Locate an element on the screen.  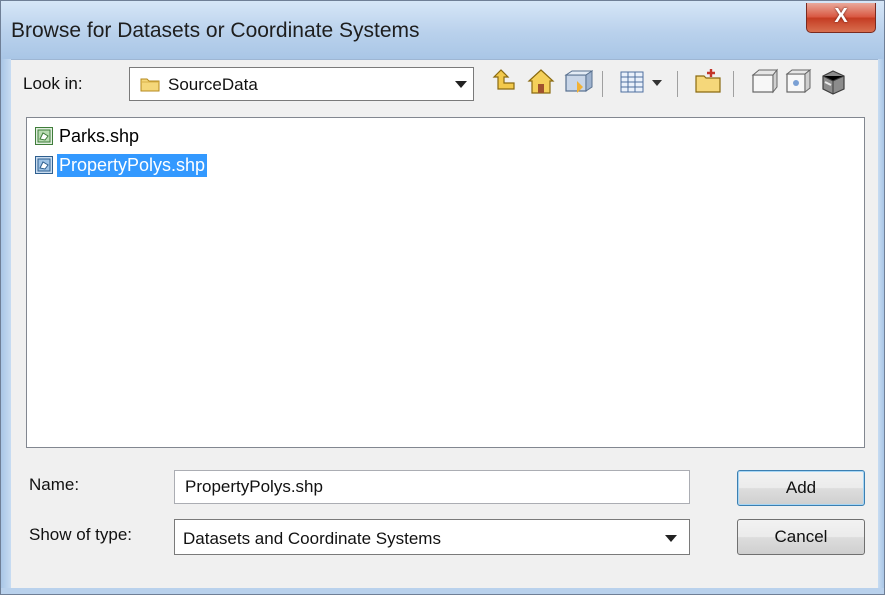
new-database-icon is located at coordinates (797, 82).